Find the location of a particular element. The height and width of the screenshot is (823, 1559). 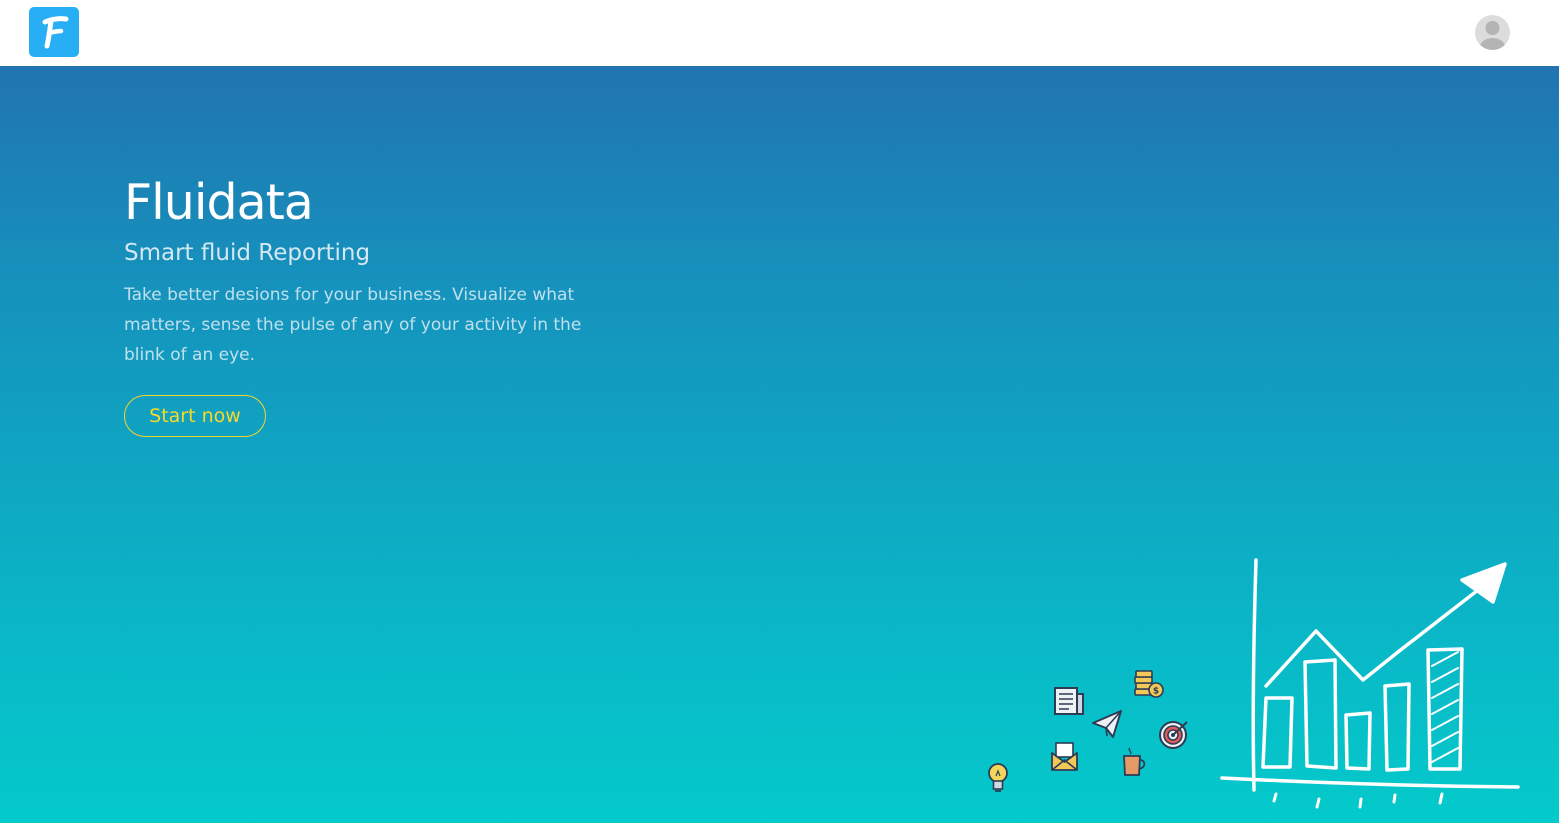

fluidata-logo-icon is located at coordinates (54, 32).